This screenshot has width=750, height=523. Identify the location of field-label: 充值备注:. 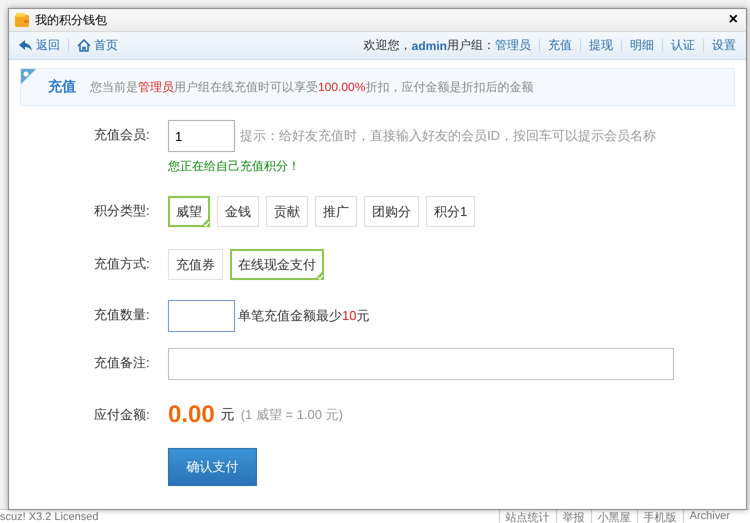
(122, 363).